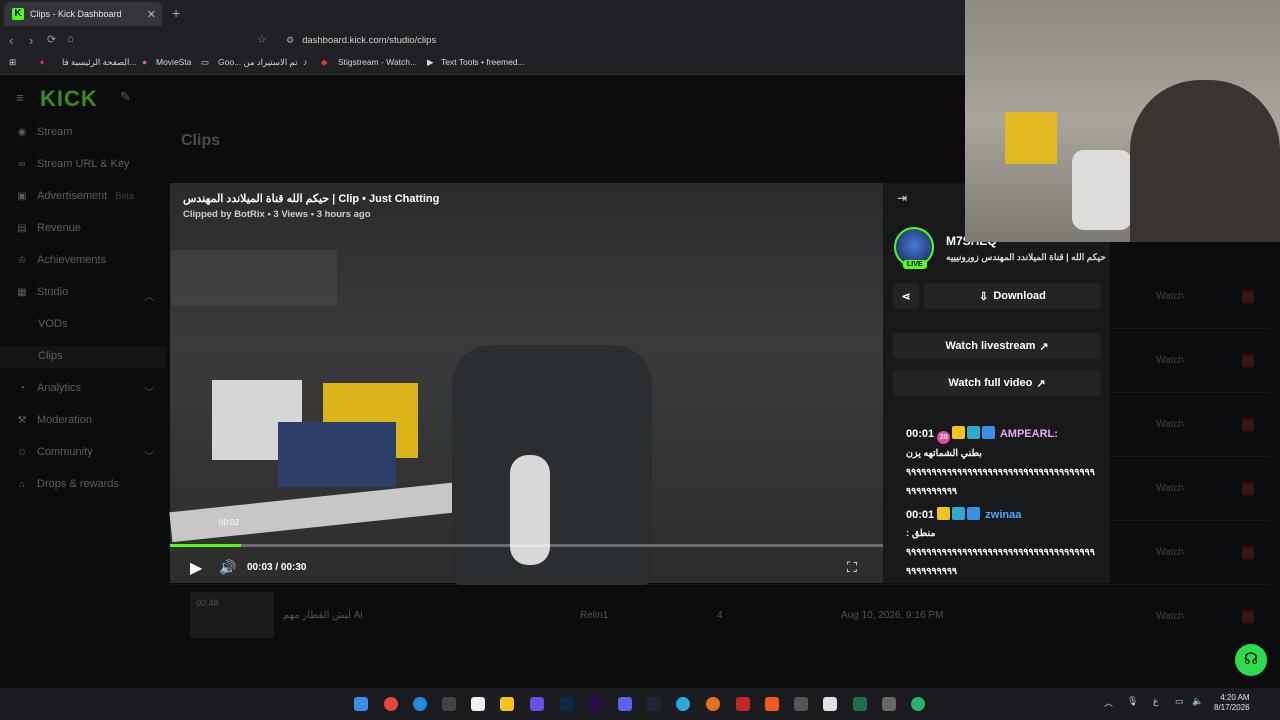  I want to click on sidebar-item-stream-url: ∞ Stream URL & Key, so click(72, 164).